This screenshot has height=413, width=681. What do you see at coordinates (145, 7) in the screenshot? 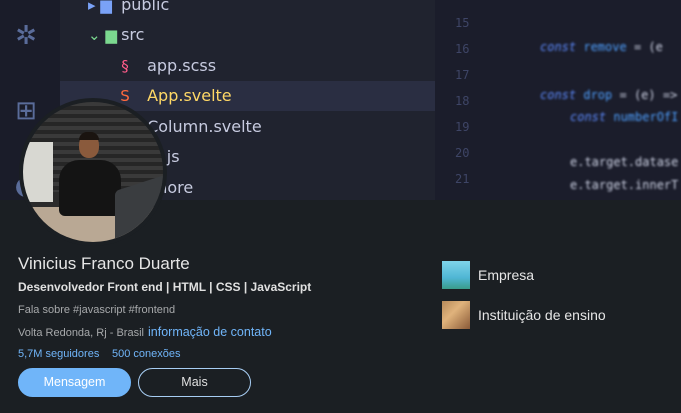
I see `tree-item-label: public` at bounding box center [145, 7].